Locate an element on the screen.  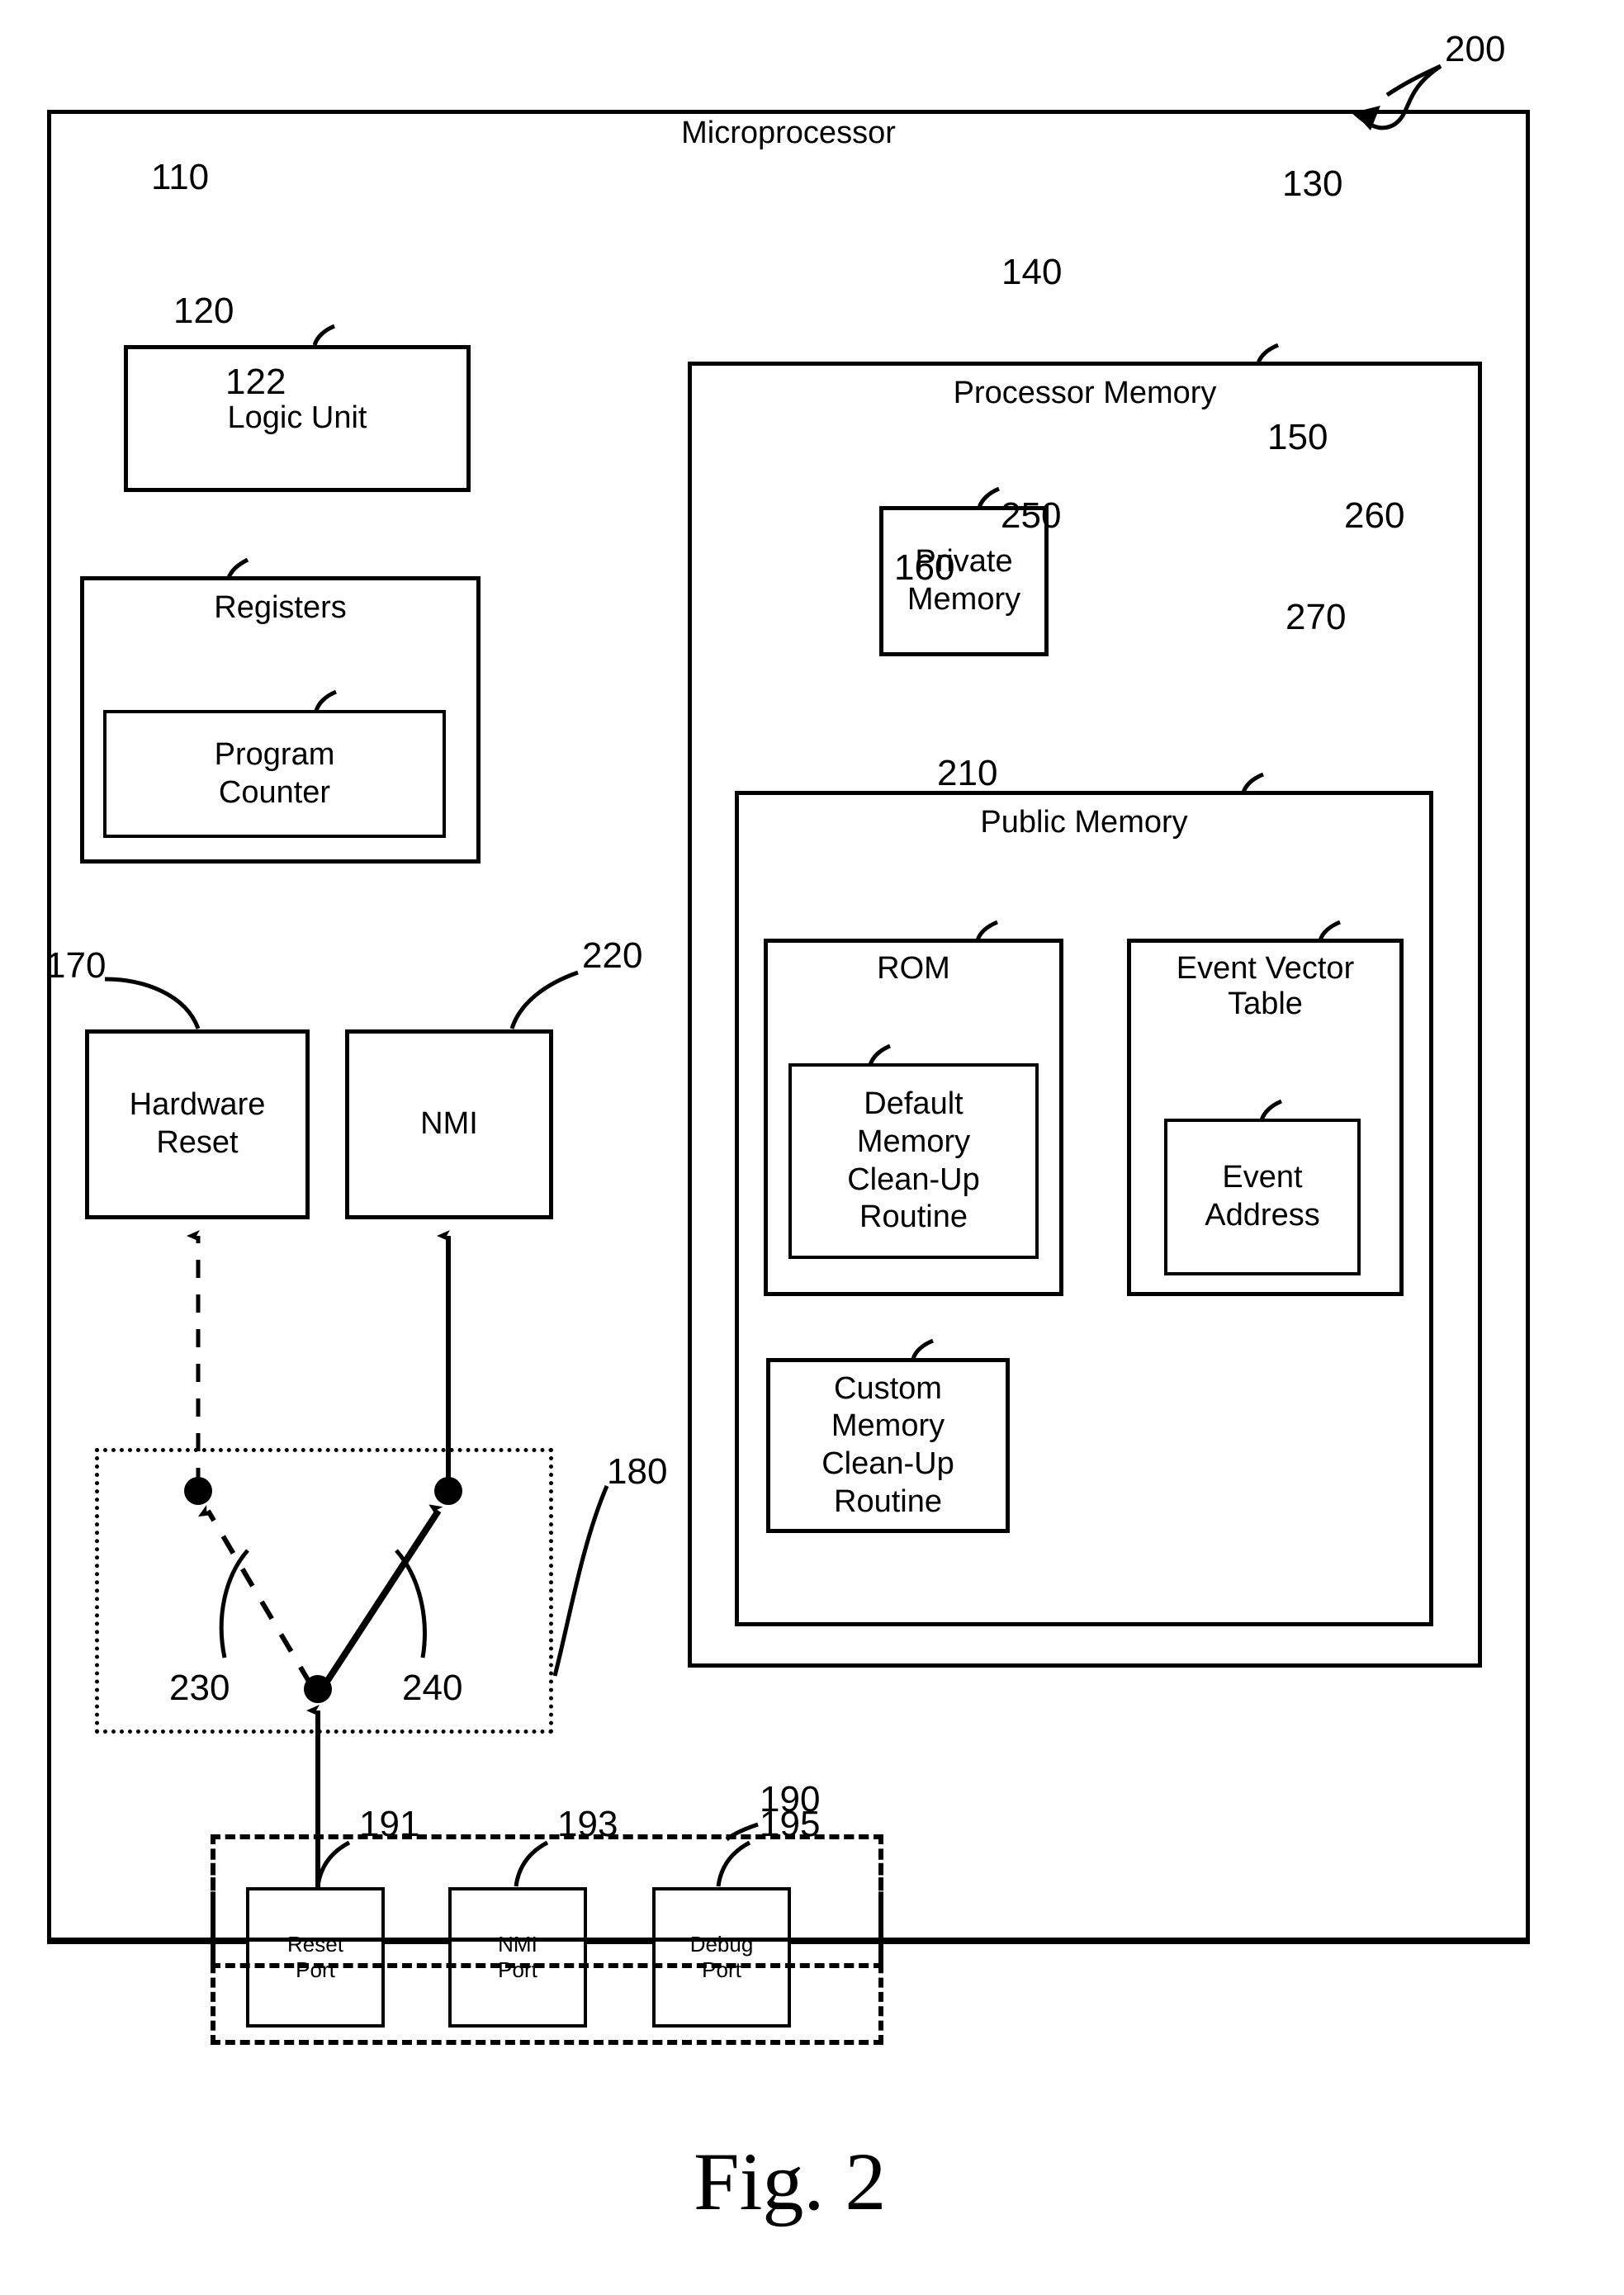
figure-caption: Fig. 2 is located at coordinates (791, 2181).